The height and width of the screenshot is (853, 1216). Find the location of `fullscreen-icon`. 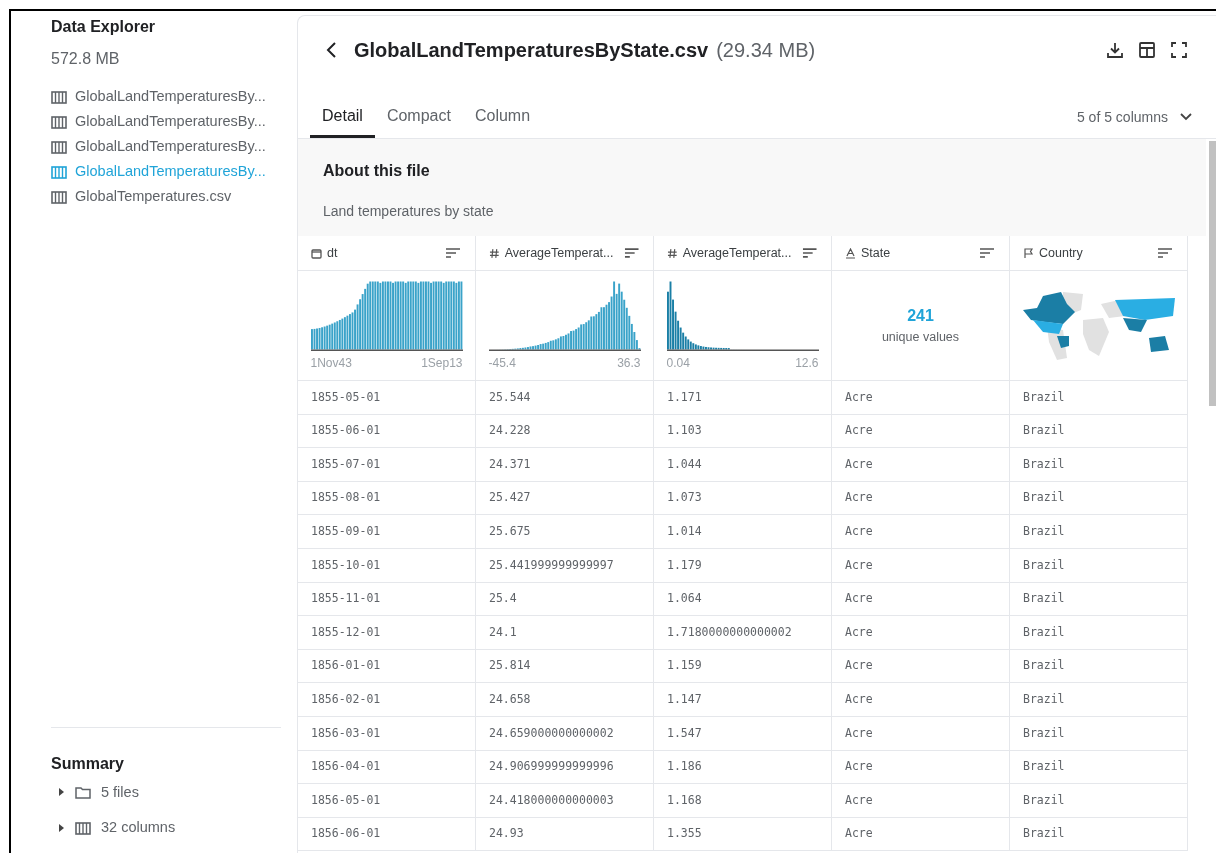

fullscreen-icon is located at coordinates (1179, 50).